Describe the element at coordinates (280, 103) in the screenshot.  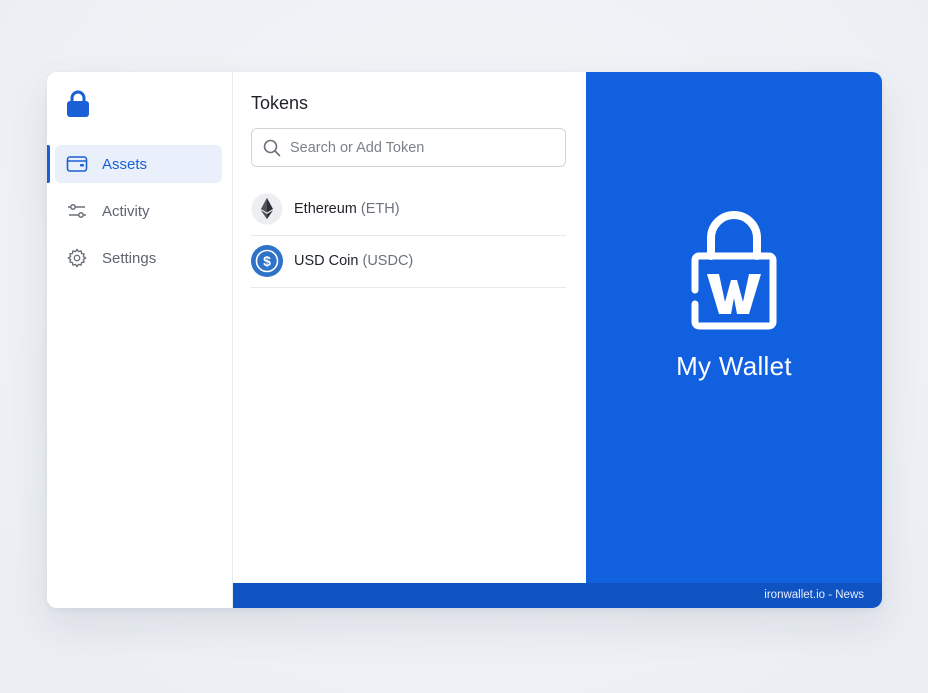
I see `page-title: Tokens` at that location.